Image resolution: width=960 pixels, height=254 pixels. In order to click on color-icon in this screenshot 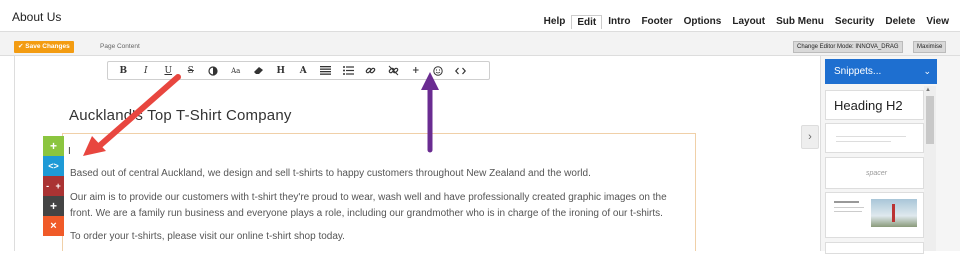, I will do `click(213, 70)`.